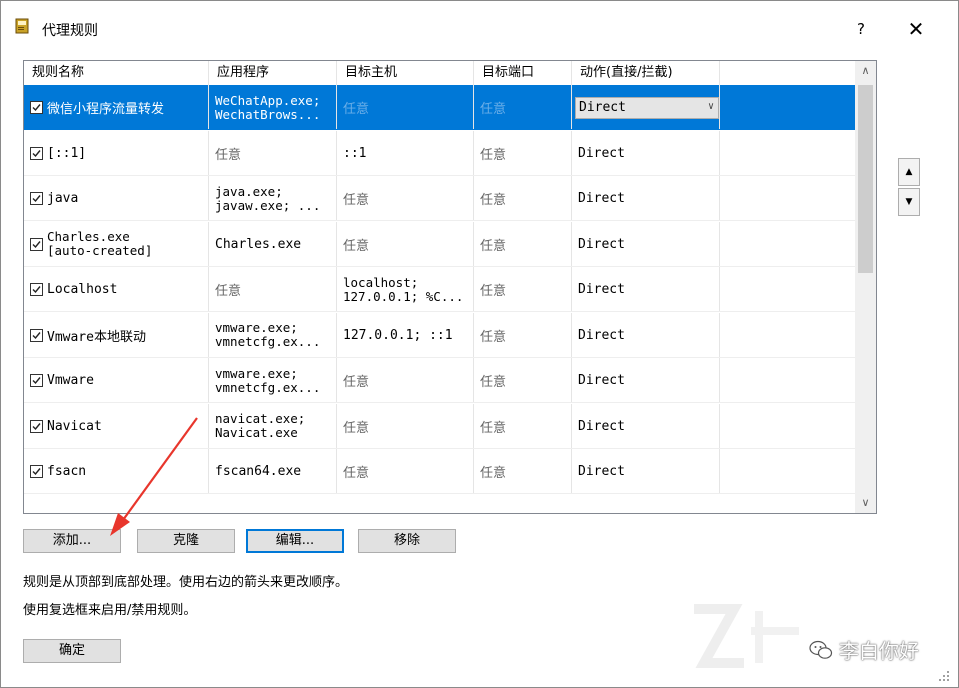  I want to click on rules-book-icon, so click(22, 26).